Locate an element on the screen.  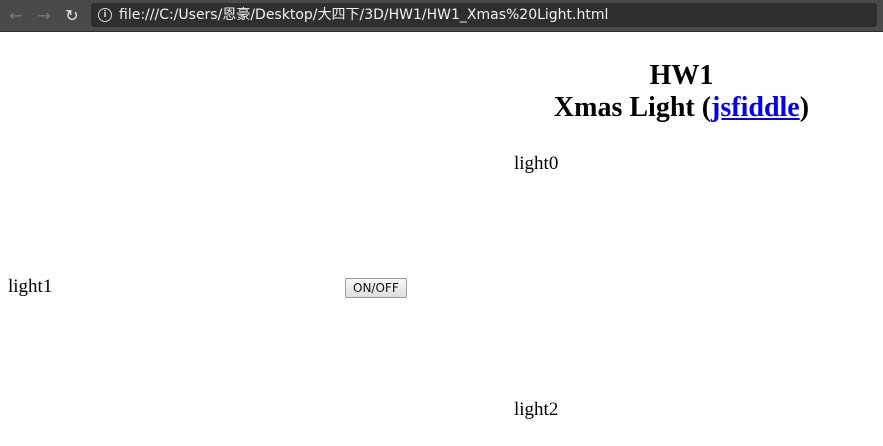
page-title: HW1 Xmas Light (jsfiddle) is located at coordinates (681, 92).